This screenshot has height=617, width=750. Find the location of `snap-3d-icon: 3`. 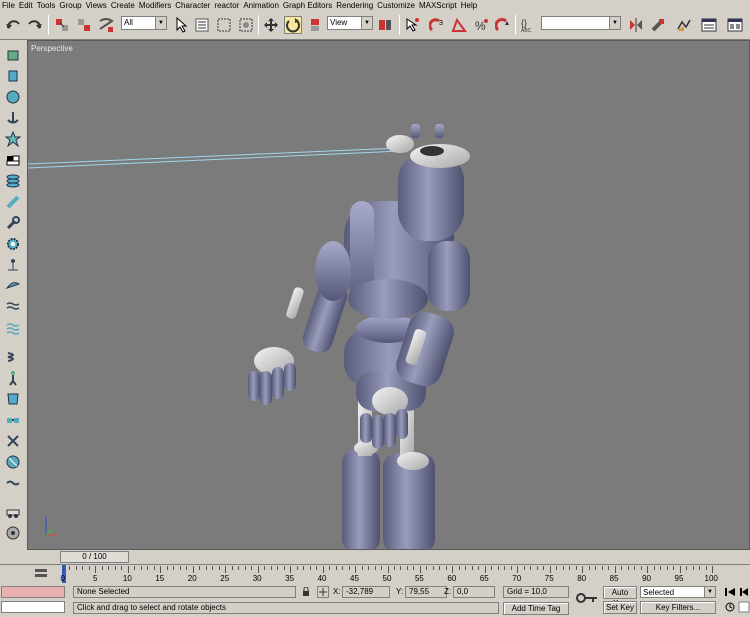

snap-3d-icon: 3 is located at coordinates (437, 25).